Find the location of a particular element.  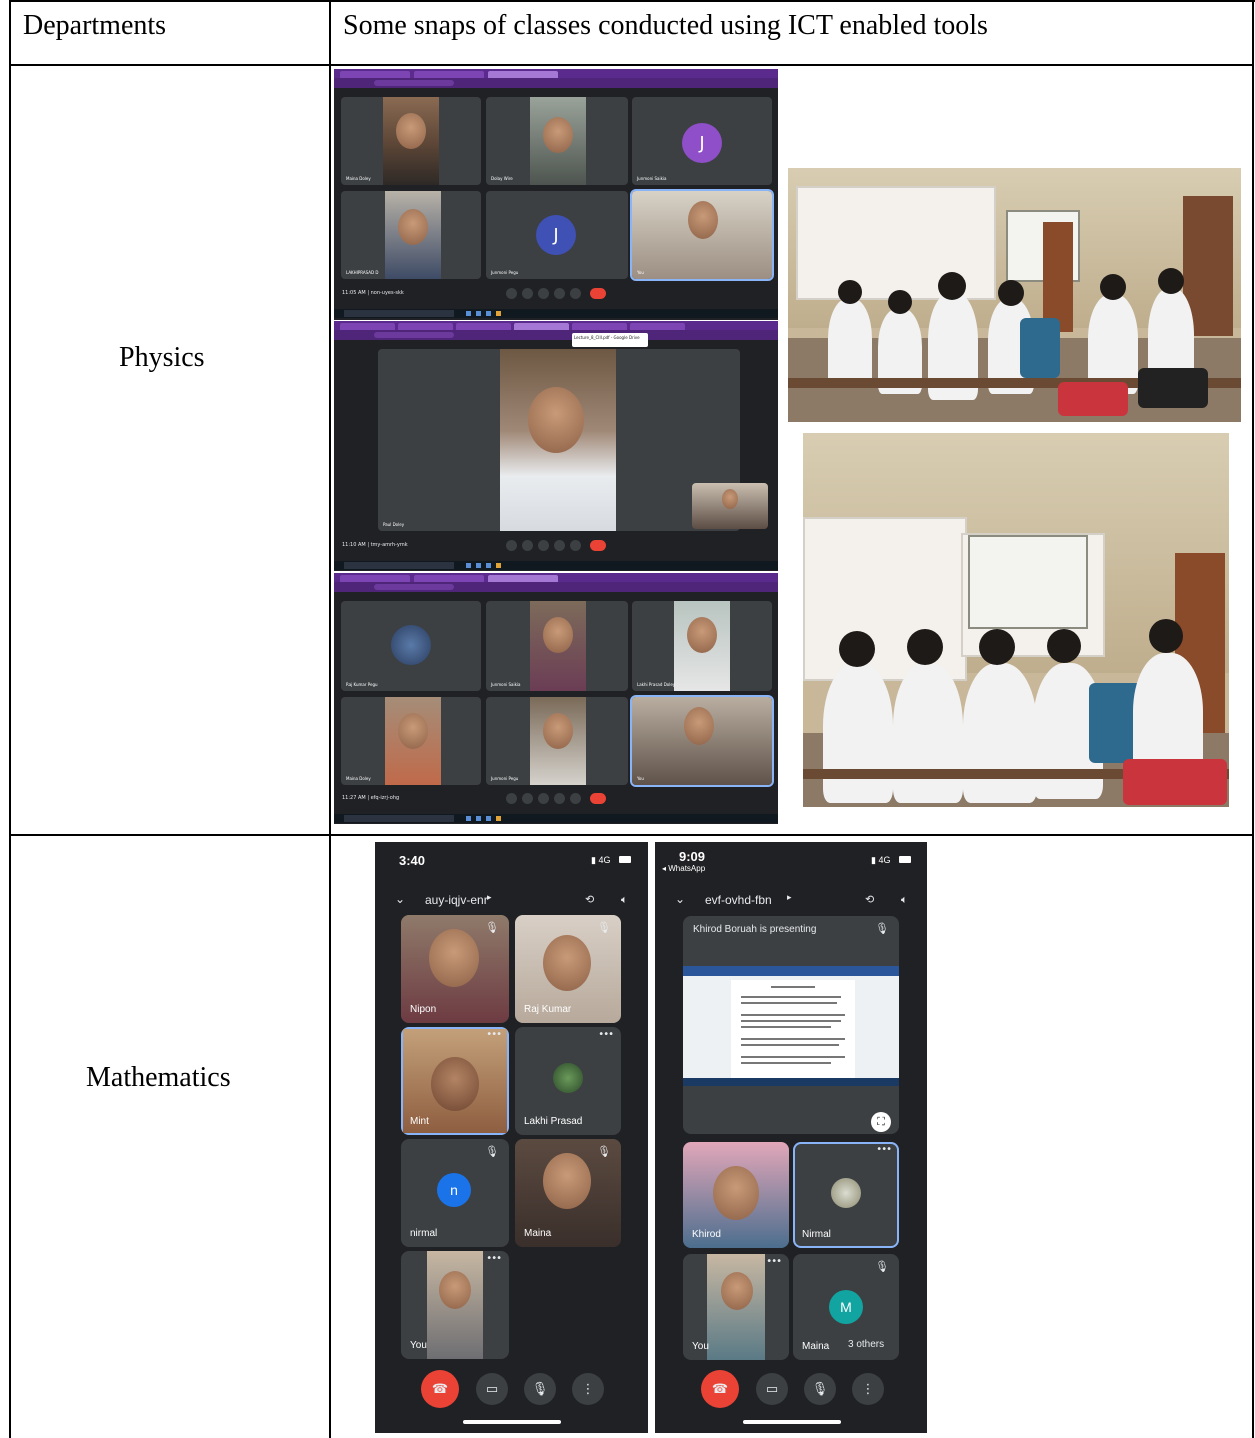

avatar: M is located at coordinates (846, 1307).